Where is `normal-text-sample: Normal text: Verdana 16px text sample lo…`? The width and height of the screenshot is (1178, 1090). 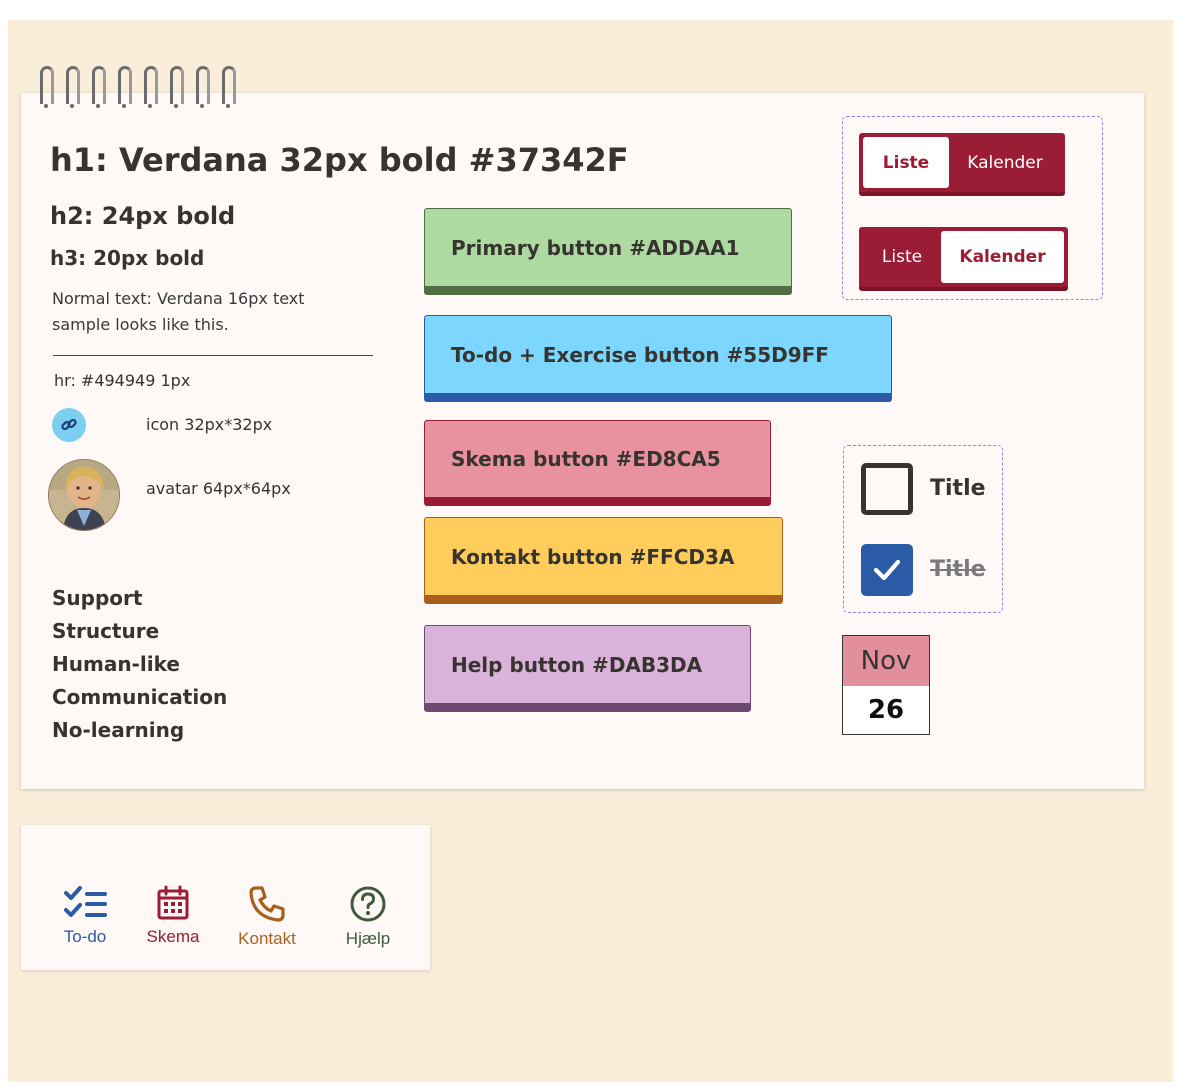
normal-text-sample: Normal text: Verdana 16px text sample lo… is located at coordinates (178, 311).